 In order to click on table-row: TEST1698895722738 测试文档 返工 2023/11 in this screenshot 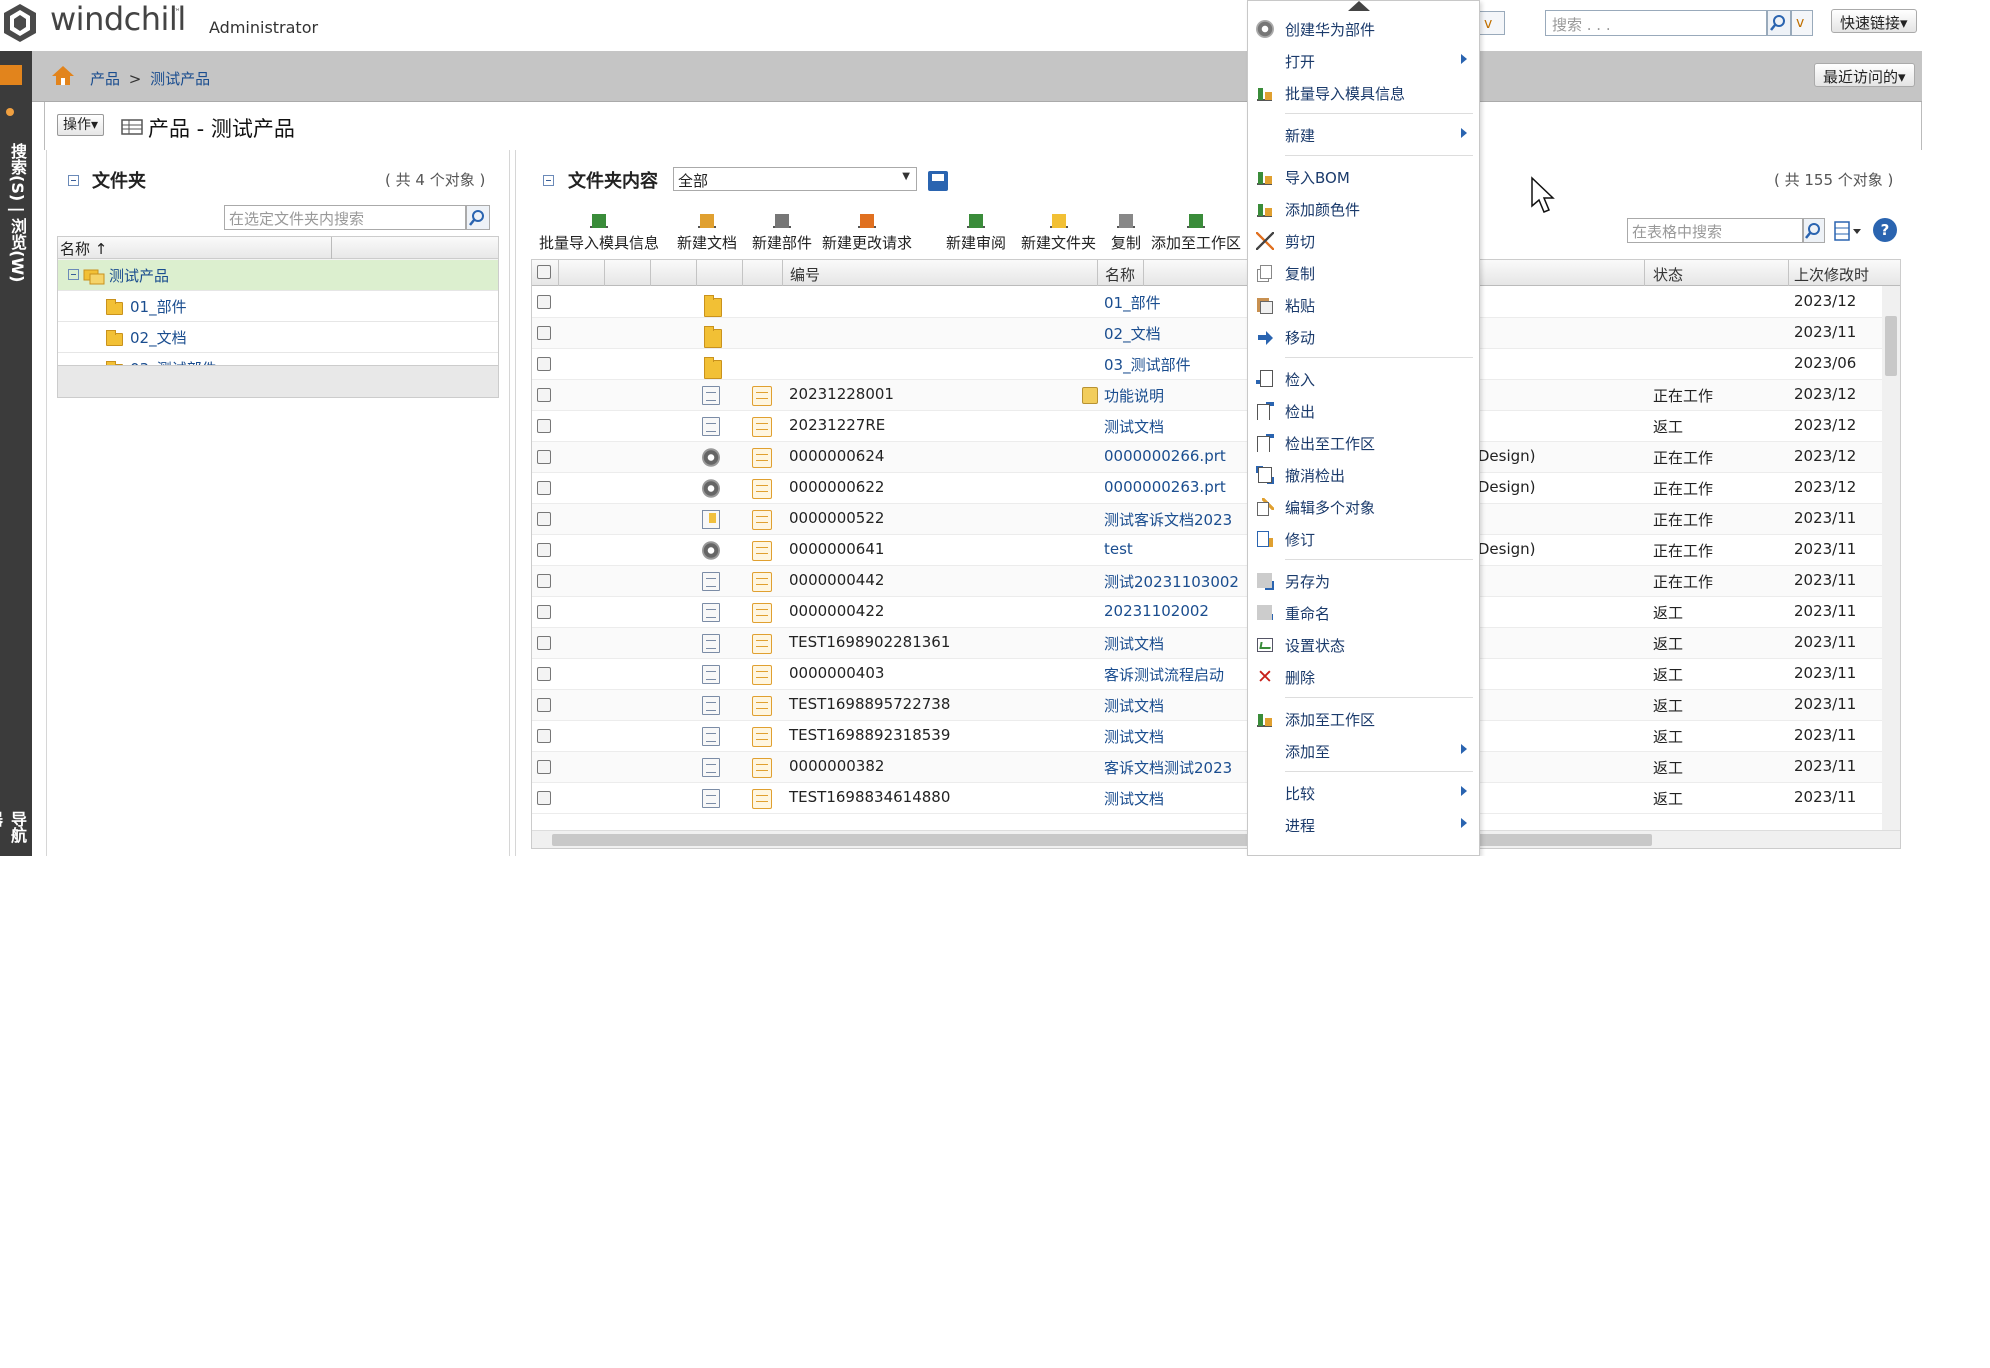, I will do `click(1208, 705)`.